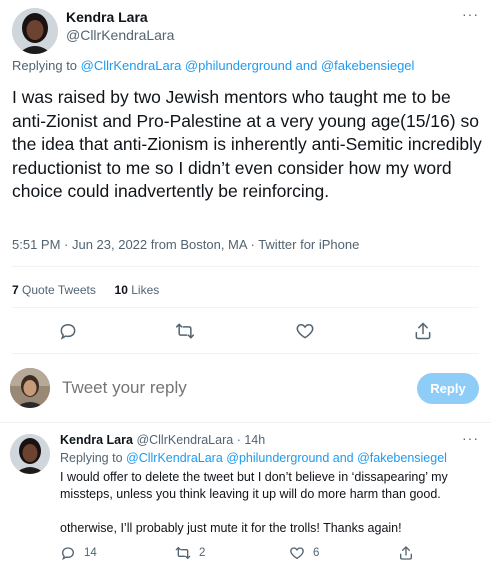 The width and height of the screenshot is (491, 561). What do you see at coordinates (304, 244) in the screenshot?
I see `tweet-client: · Twitter for iPhone` at bounding box center [304, 244].